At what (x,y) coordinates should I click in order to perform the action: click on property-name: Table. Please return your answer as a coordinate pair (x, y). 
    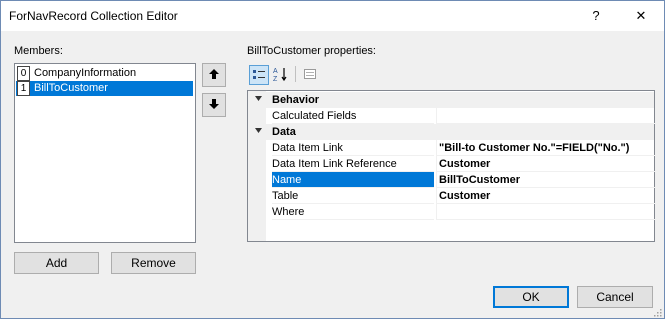
    Looking at the image, I should click on (353, 196).